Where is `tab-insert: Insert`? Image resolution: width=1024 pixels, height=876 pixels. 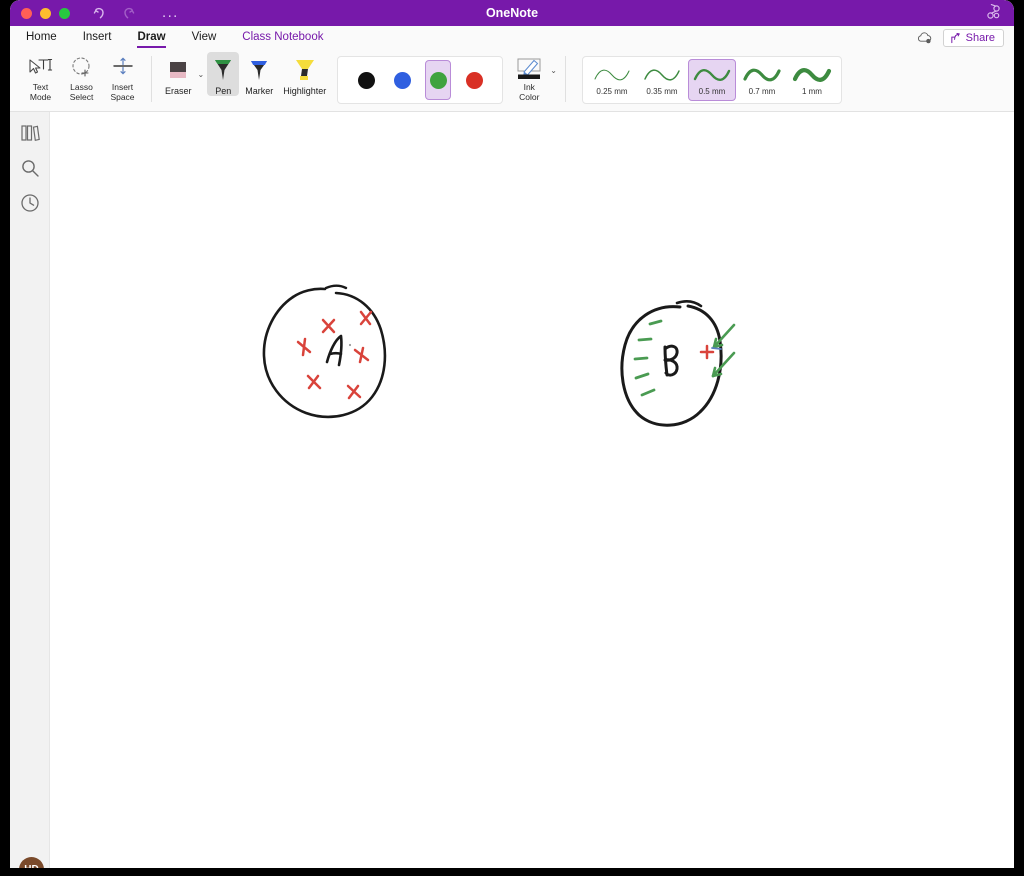 tab-insert: Insert is located at coordinates (97, 38).